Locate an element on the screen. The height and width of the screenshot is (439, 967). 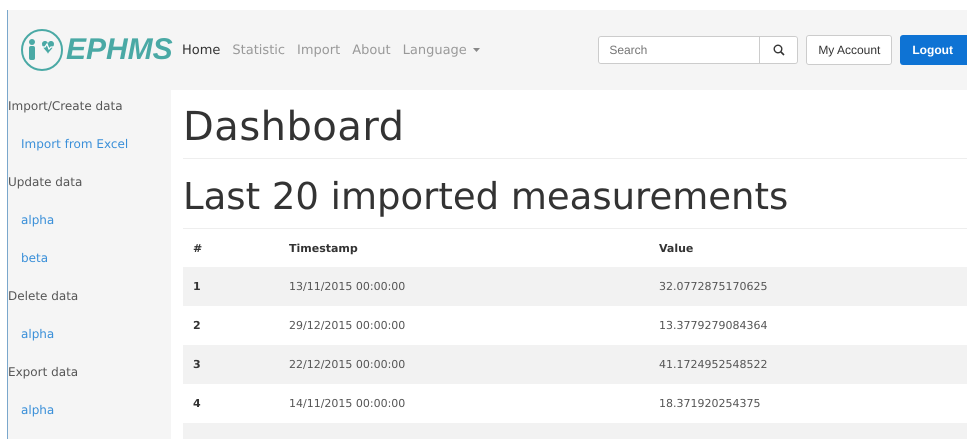
sidebar-heading: Delete data is located at coordinates (44, 296).